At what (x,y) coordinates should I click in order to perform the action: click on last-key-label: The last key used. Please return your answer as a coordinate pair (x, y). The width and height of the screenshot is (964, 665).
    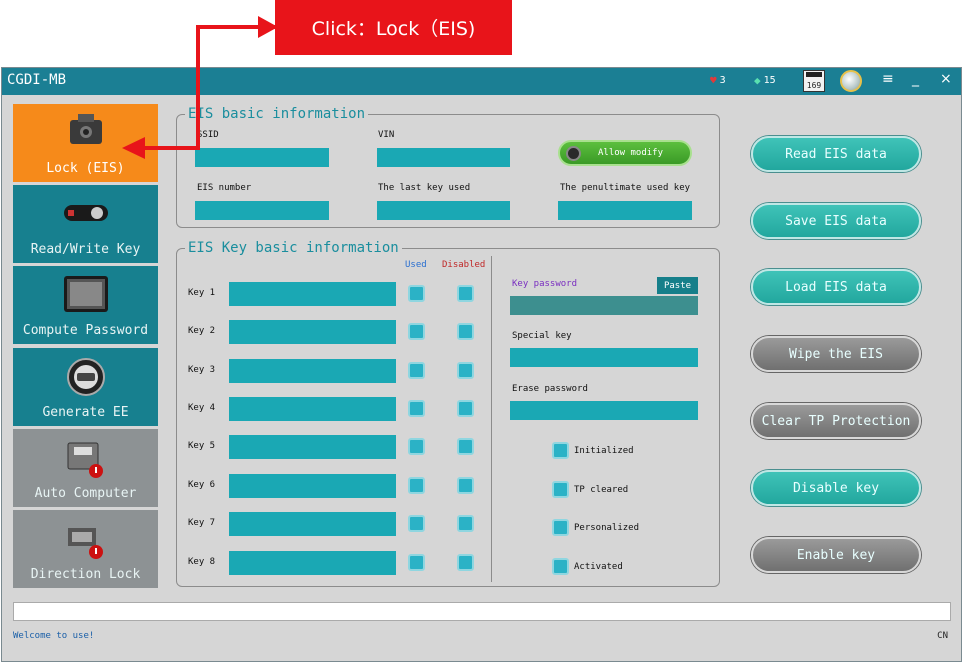
    Looking at the image, I should click on (424, 188).